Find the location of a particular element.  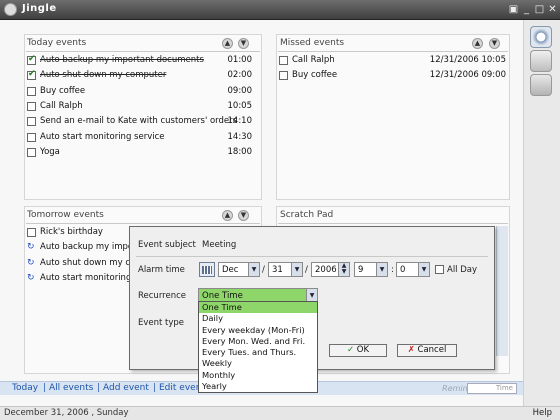

nav-today-link: Today is located at coordinates (25, 388).